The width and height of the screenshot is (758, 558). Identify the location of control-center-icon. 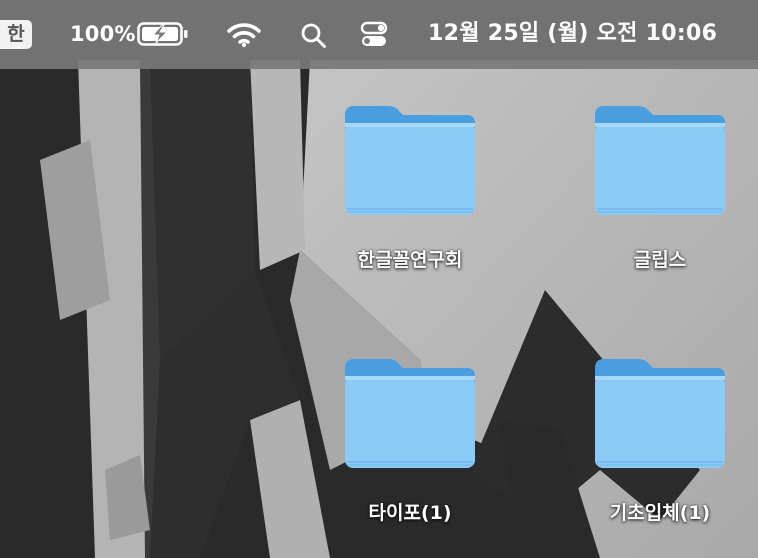
(375, 35).